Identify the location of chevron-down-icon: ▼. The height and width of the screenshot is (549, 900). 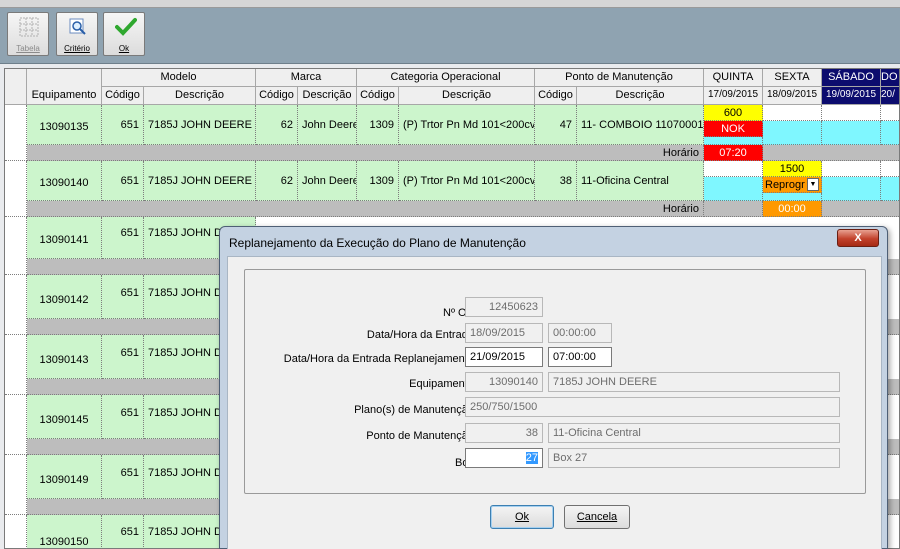
(813, 184).